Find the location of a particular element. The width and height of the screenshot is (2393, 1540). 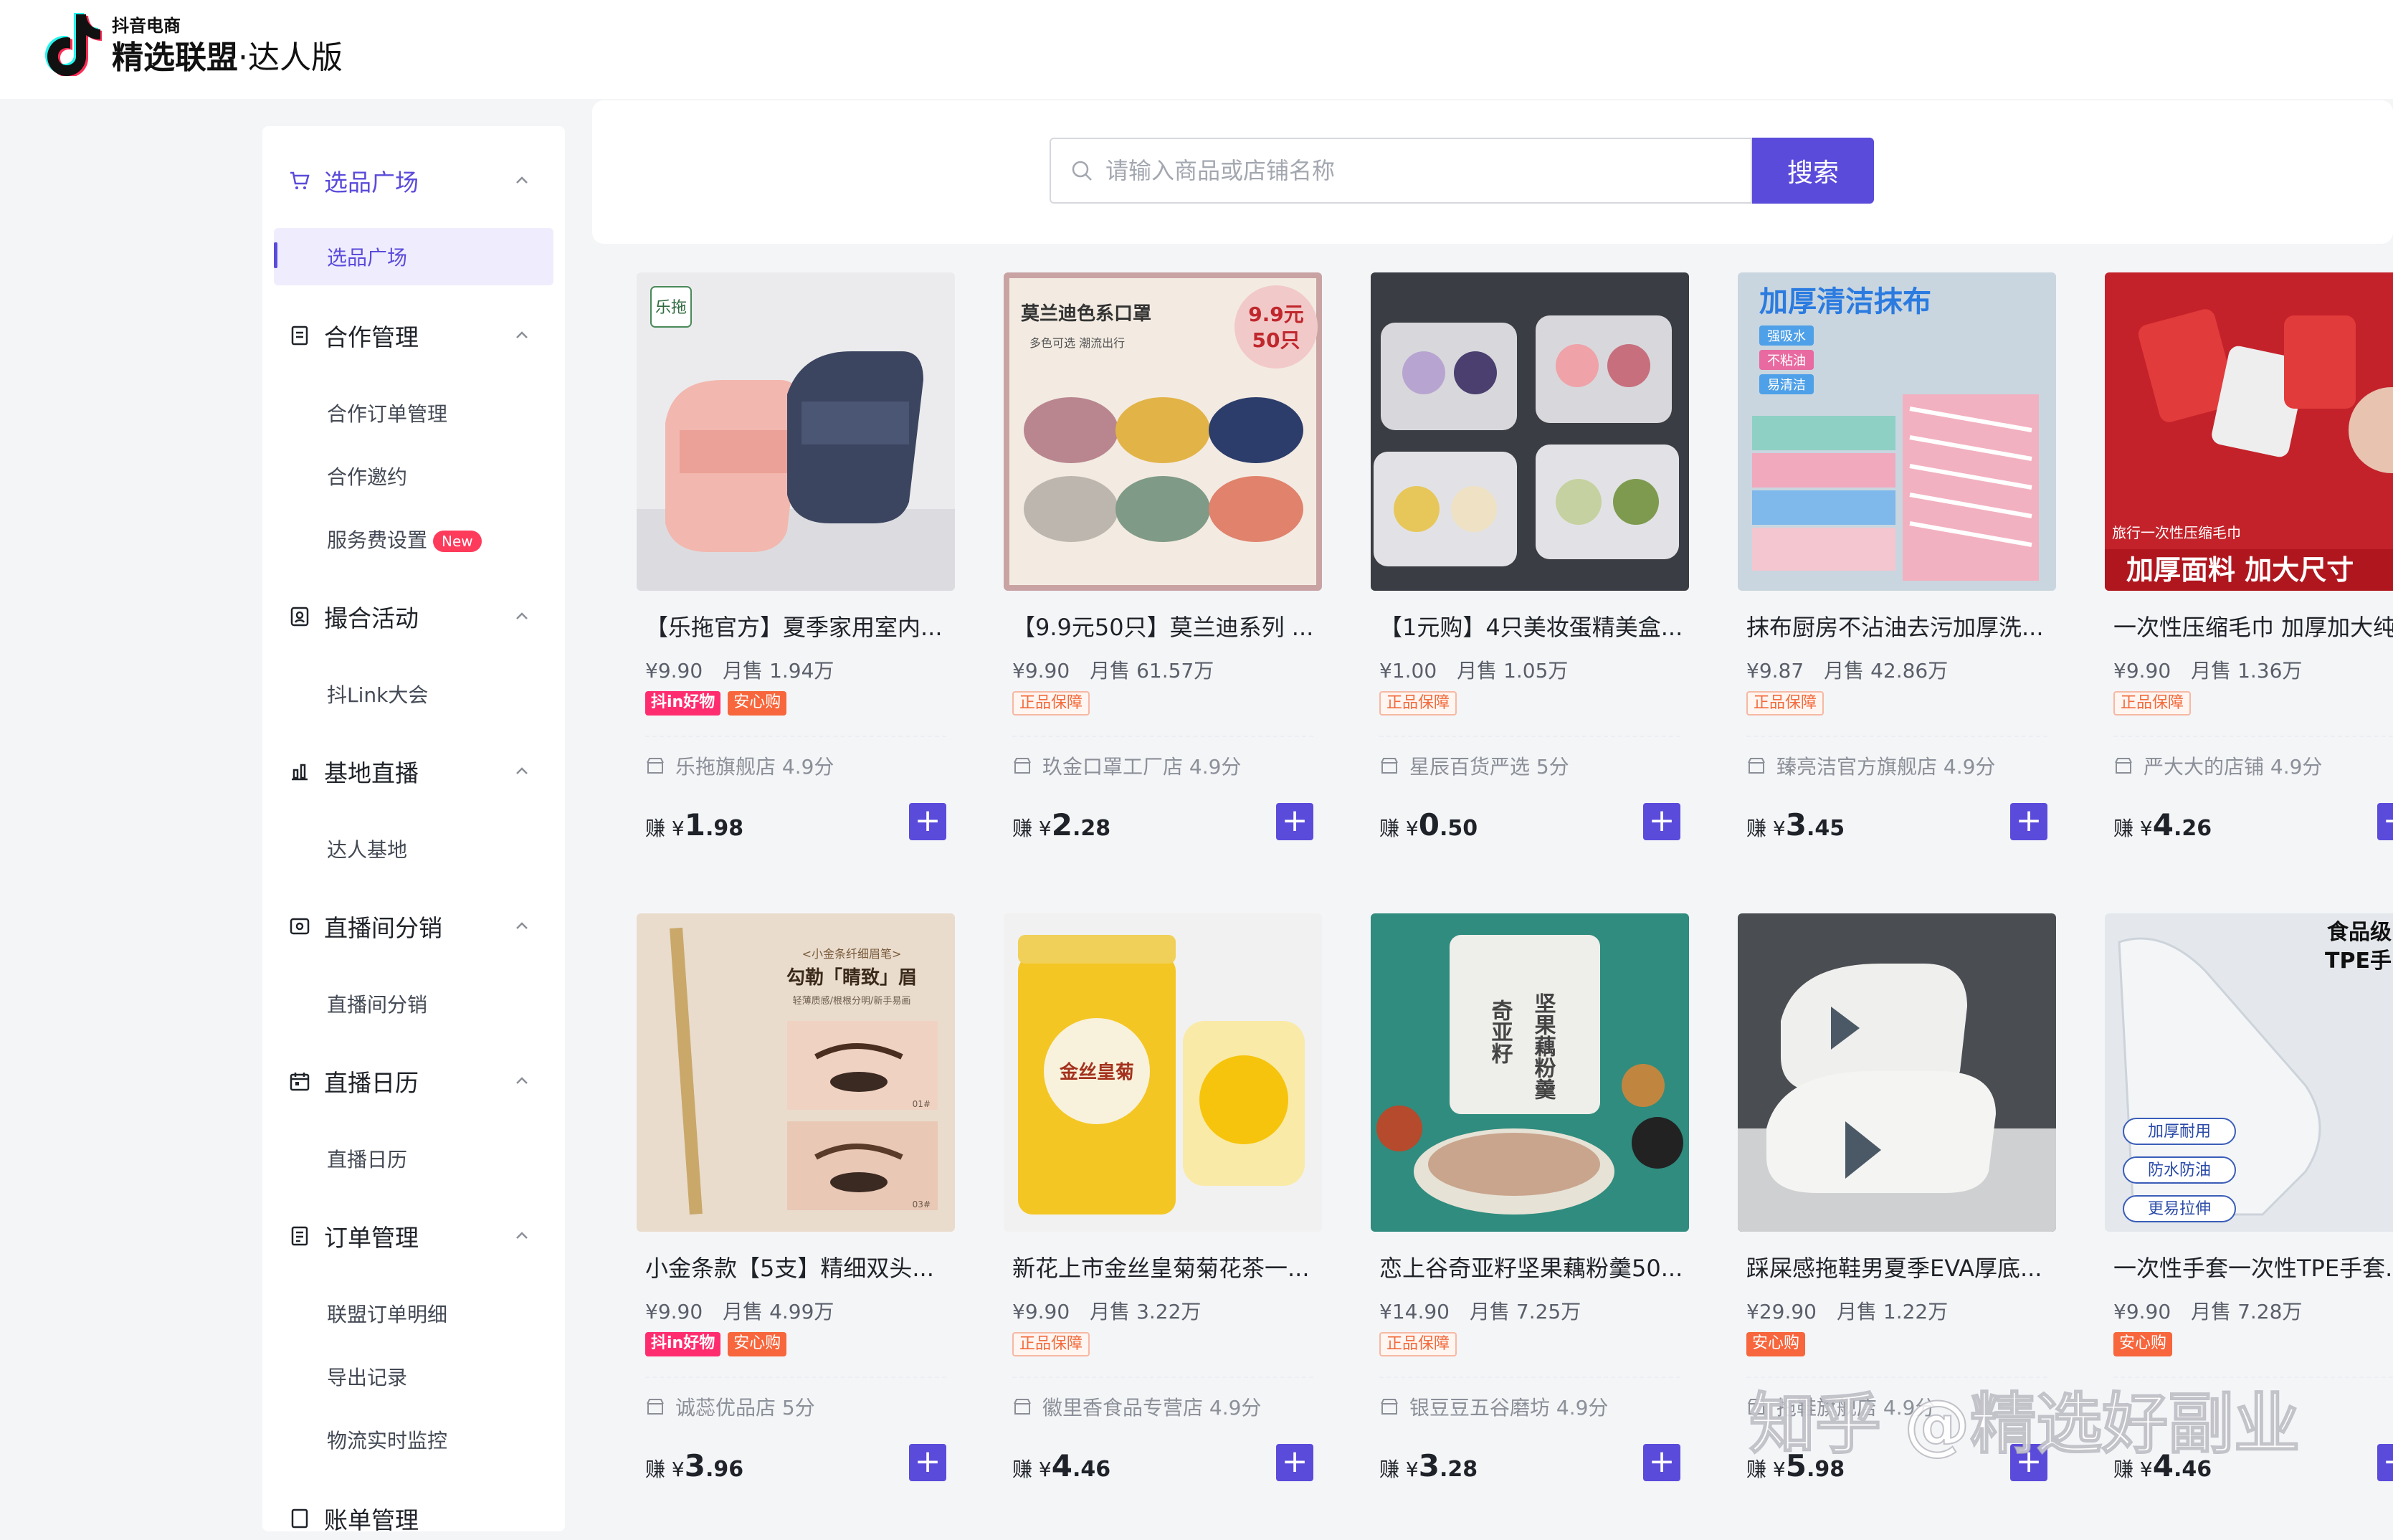

sidebar-item-doulink: 抖Link大会 is located at coordinates (377, 694).